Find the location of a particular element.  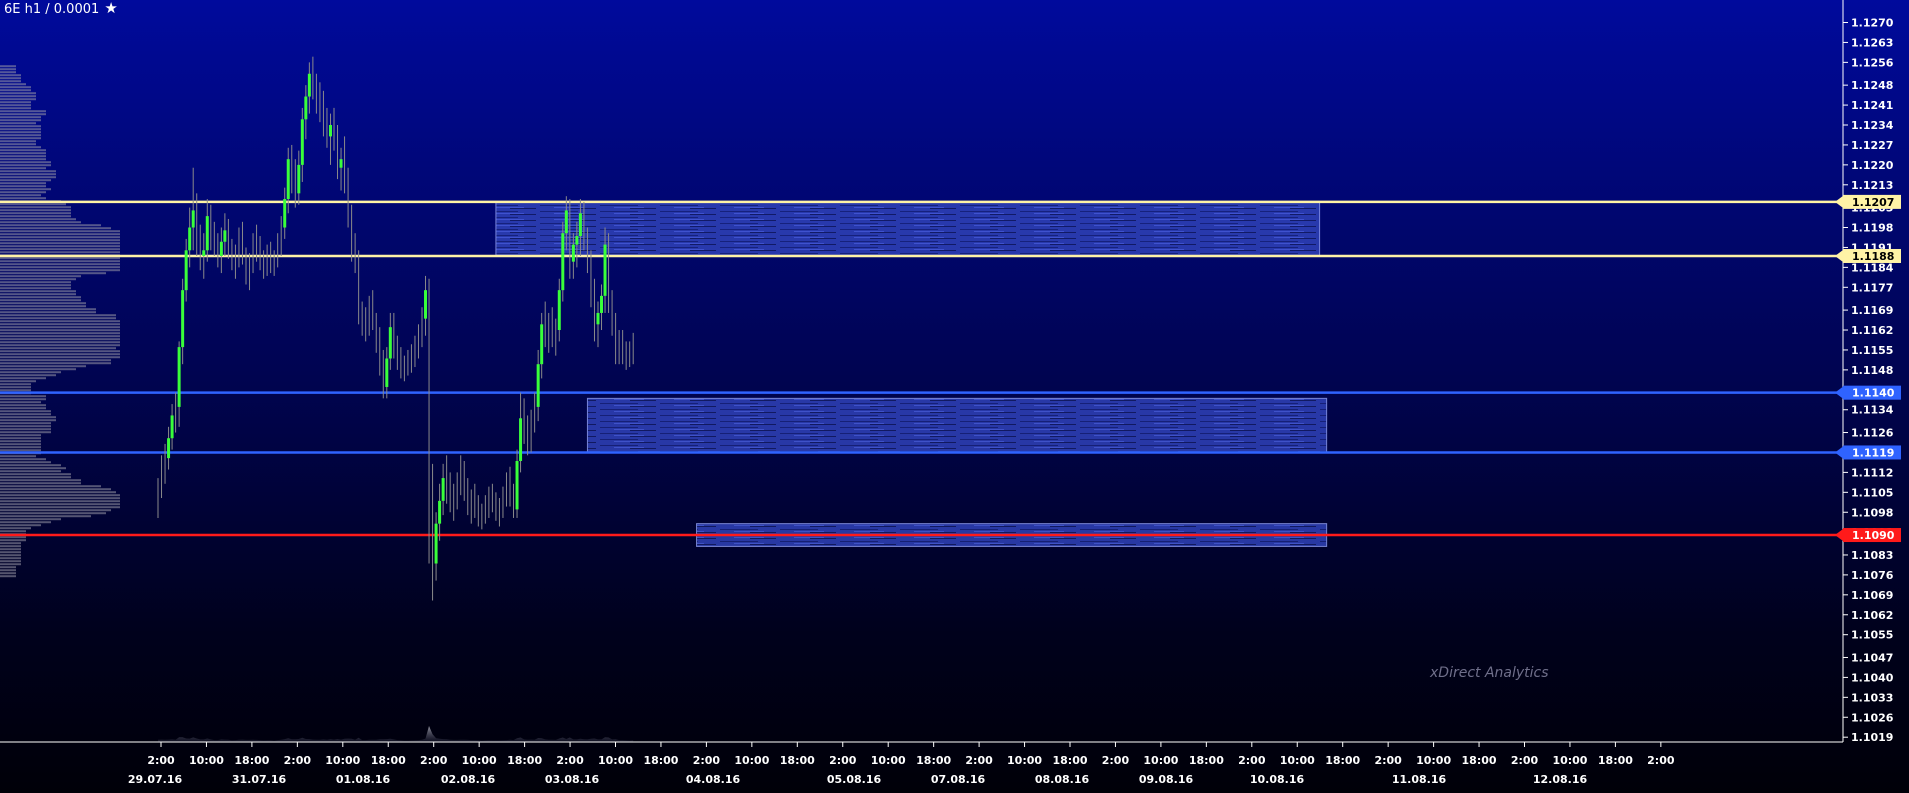

price-tick-label: 1.1256 is located at coordinates (1872, 62).